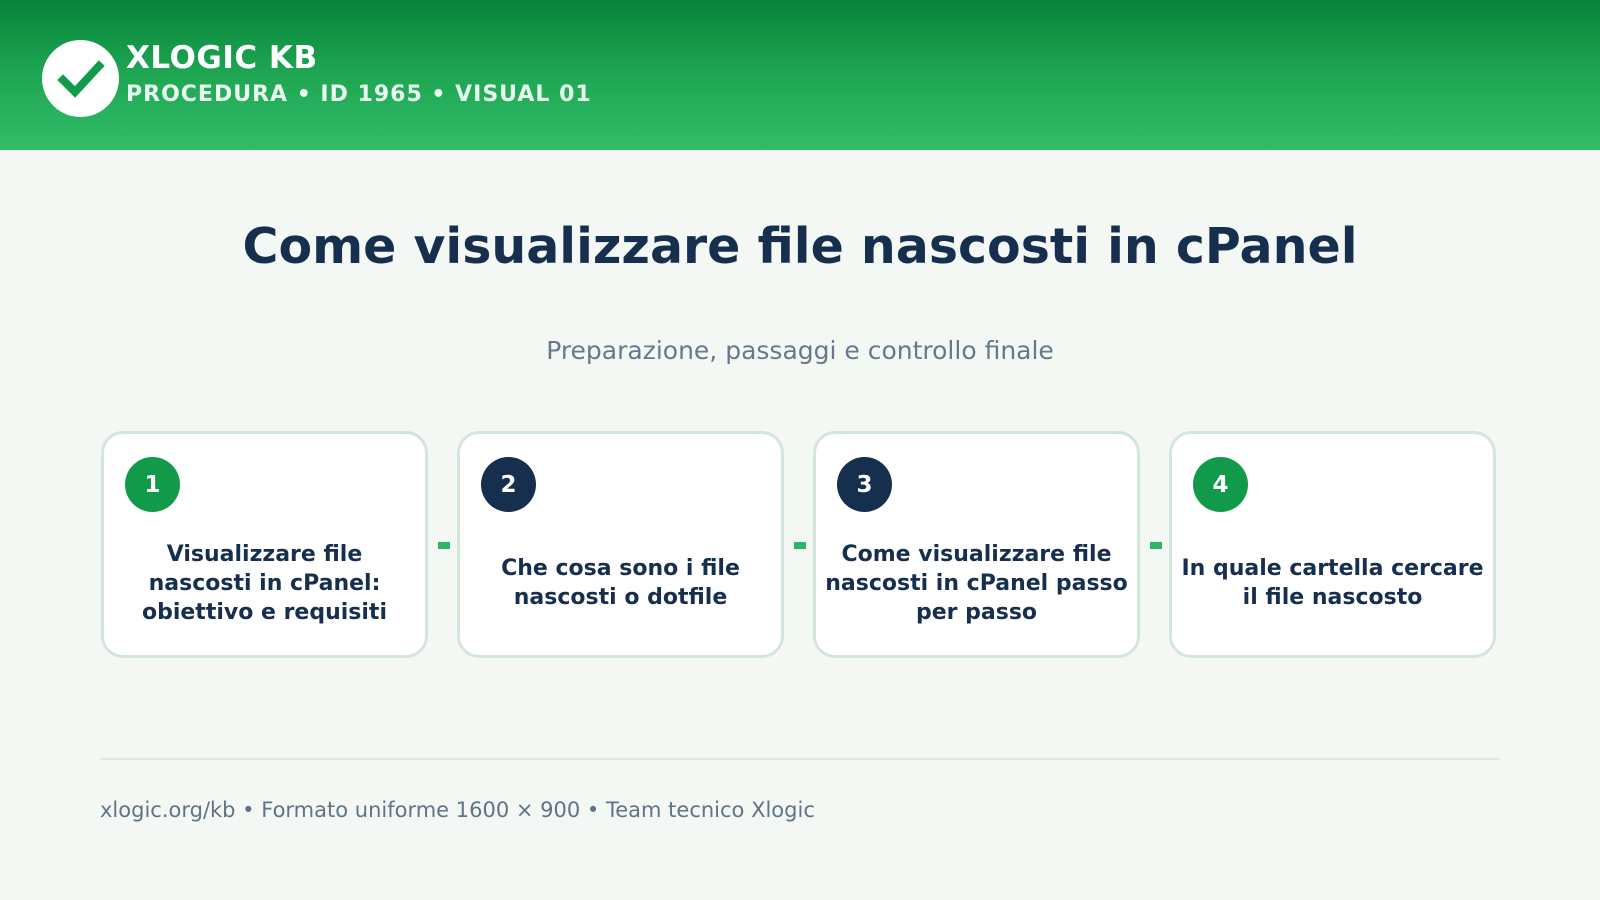 The height and width of the screenshot is (900, 1600). What do you see at coordinates (222, 58) in the screenshot?
I see `brand-title: XLOGIC KB` at bounding box center [222, 58].